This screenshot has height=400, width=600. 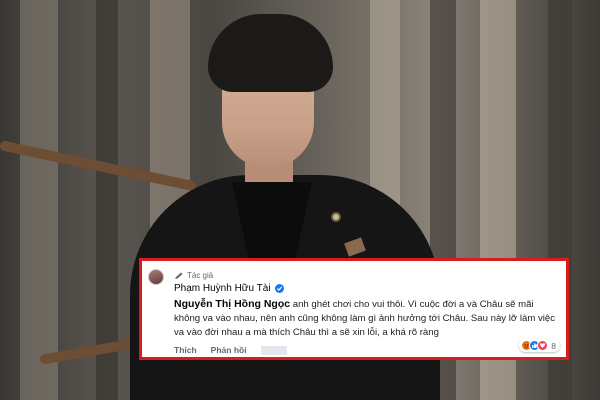 What do you see at coordinates (270, 53) in the screenshot?
I see `person-hair` at bounding box center [270, 53].